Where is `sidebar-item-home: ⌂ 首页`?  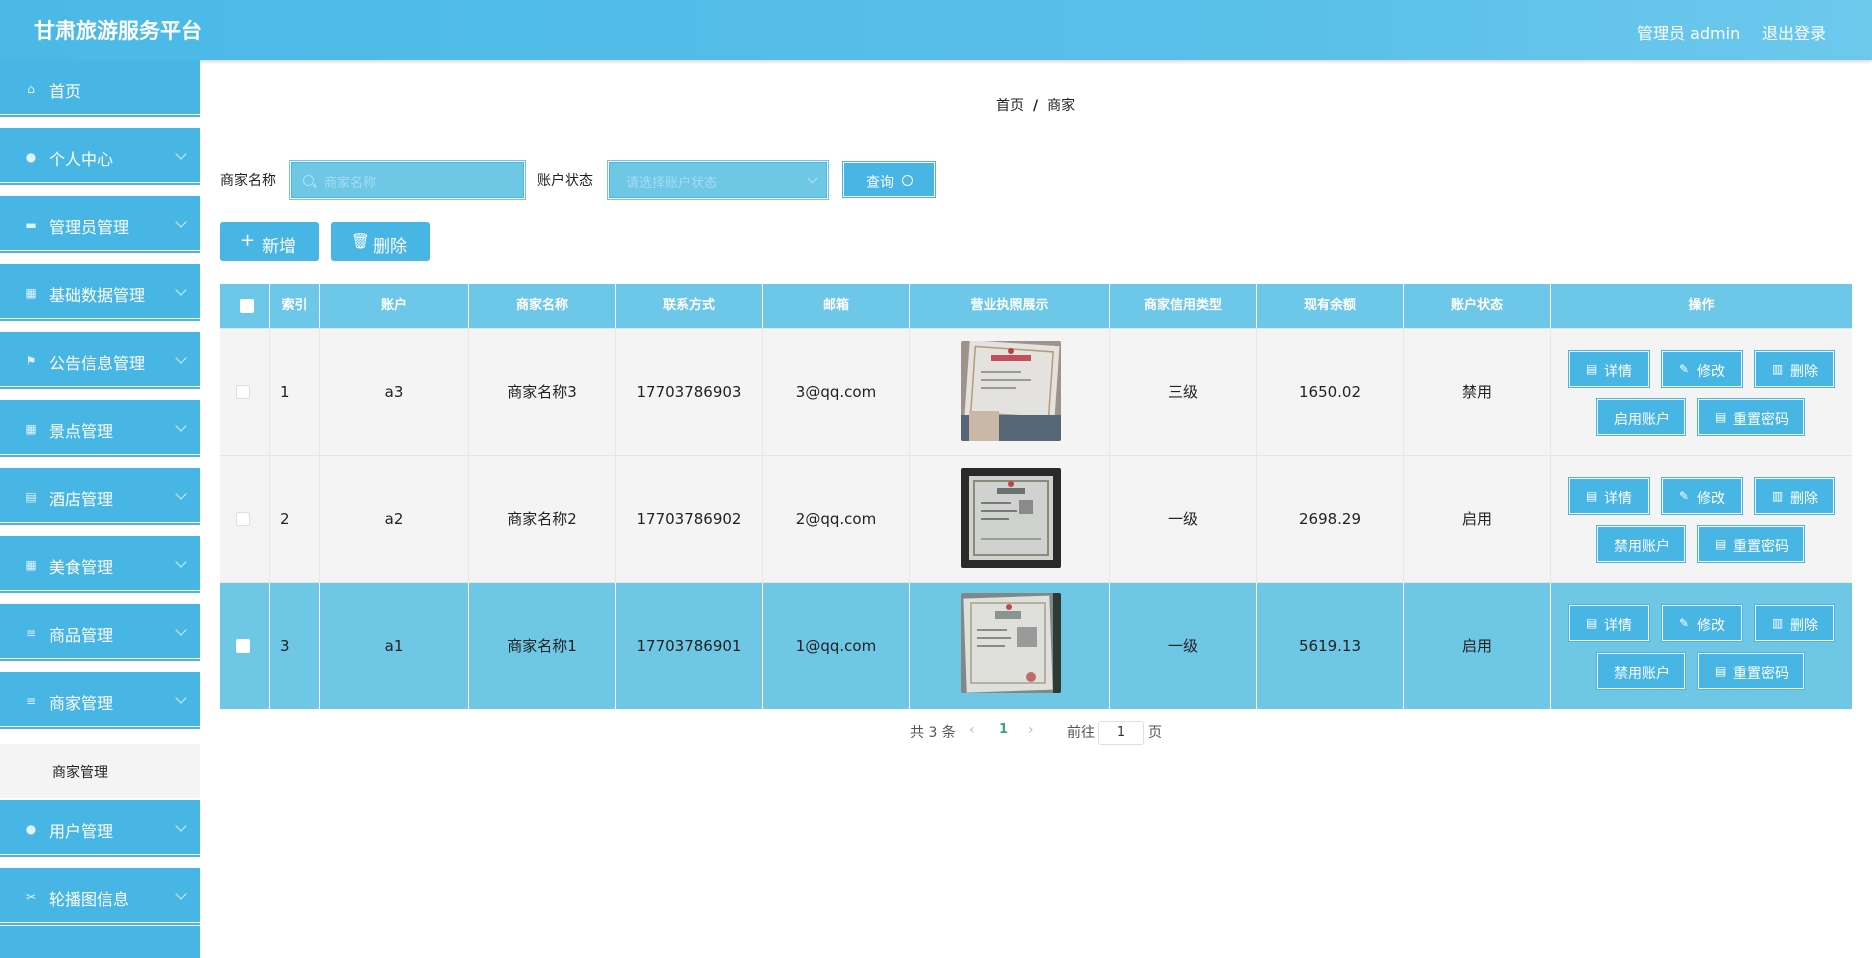
sidebar-item-home: ⌂ 首页 is located at coordinates (100, 89).